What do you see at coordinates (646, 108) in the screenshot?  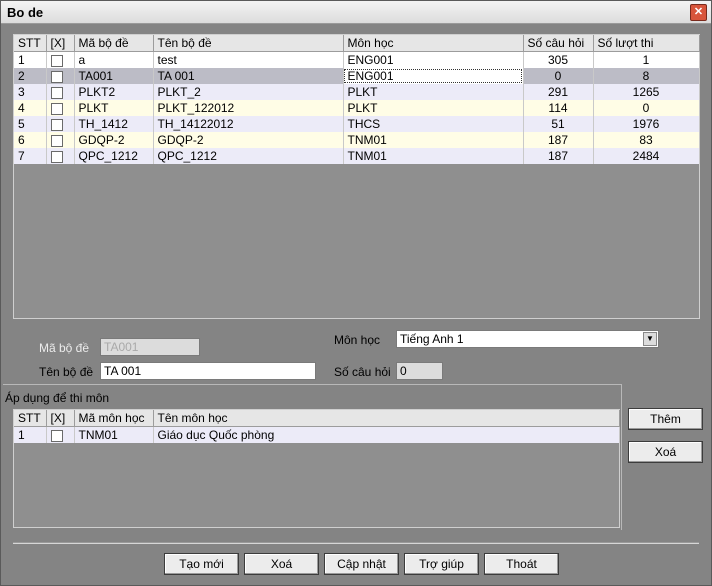 I see `cell-attempts: 0` at bounding box center [646, 108].